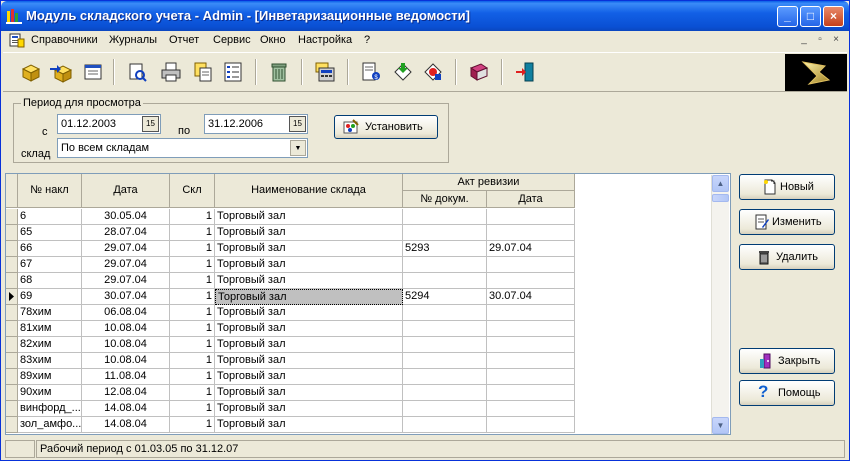 The width and height of the screenshot is (850, 461). I want to click on maximize-button: □, so click(810, 16).